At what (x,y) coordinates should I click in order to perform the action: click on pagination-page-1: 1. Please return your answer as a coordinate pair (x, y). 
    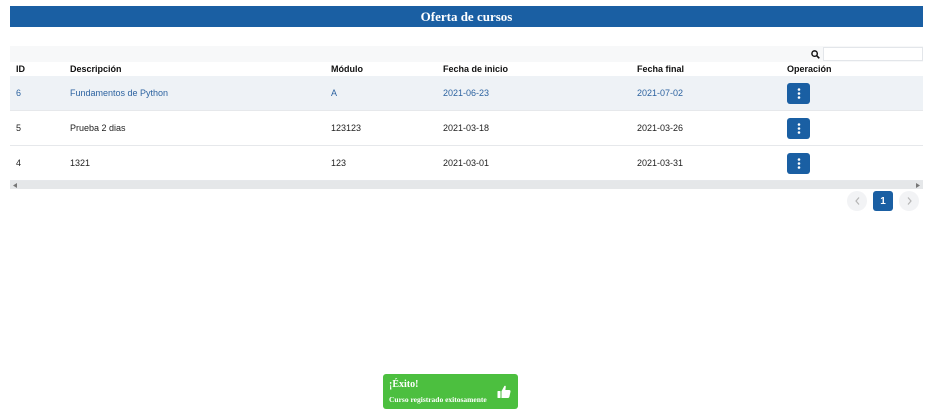
    Looking at the image, I should click on (883, 201).